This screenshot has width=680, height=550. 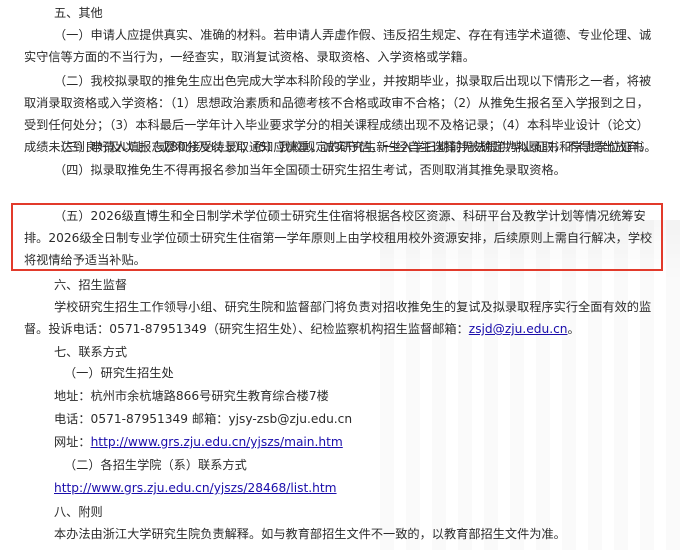 I want to click on section-7-title: 七、联系方式, so click(x=91, y=352).